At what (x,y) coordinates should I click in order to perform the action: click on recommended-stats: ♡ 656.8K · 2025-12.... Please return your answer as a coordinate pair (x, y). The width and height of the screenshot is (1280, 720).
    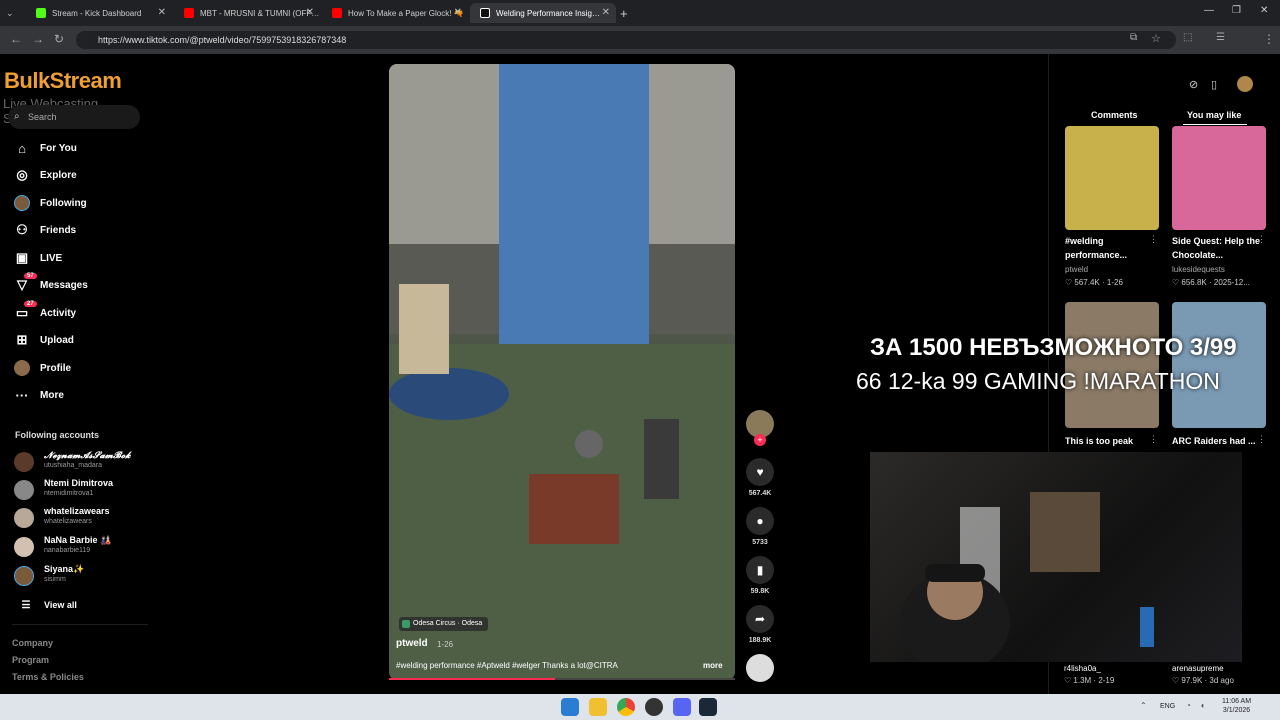
    Looking at the image, I should click on (1211, 282).